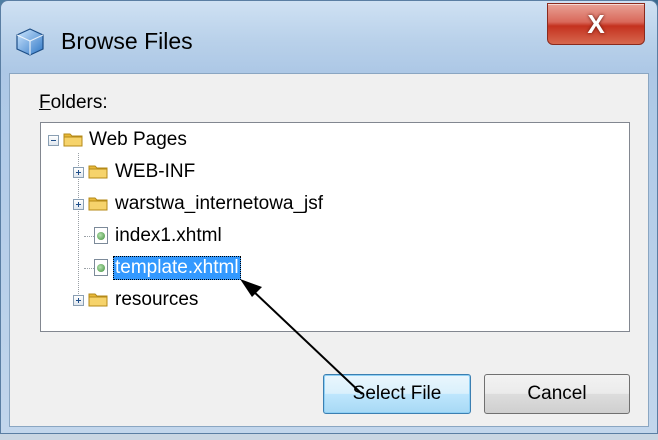 The image size is (658, 440). Describe the element at coordinates (155, 171) in the screenshot. I see `tree-item-label: WEB-INF` at that location.